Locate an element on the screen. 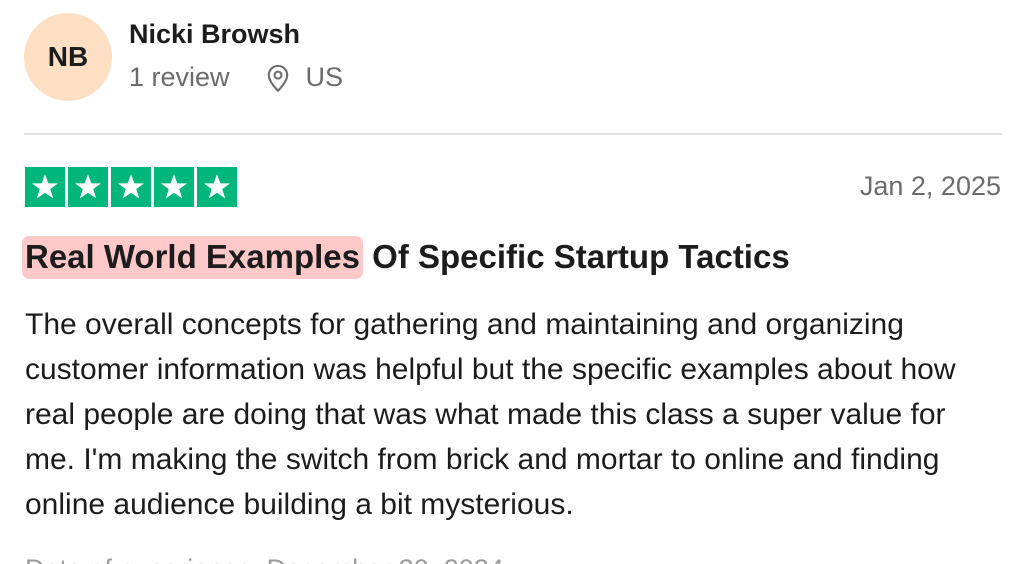 This screenshot has height=564, width=1018. reviewer-meta: 1 review US is located at coordinates (236, 77).